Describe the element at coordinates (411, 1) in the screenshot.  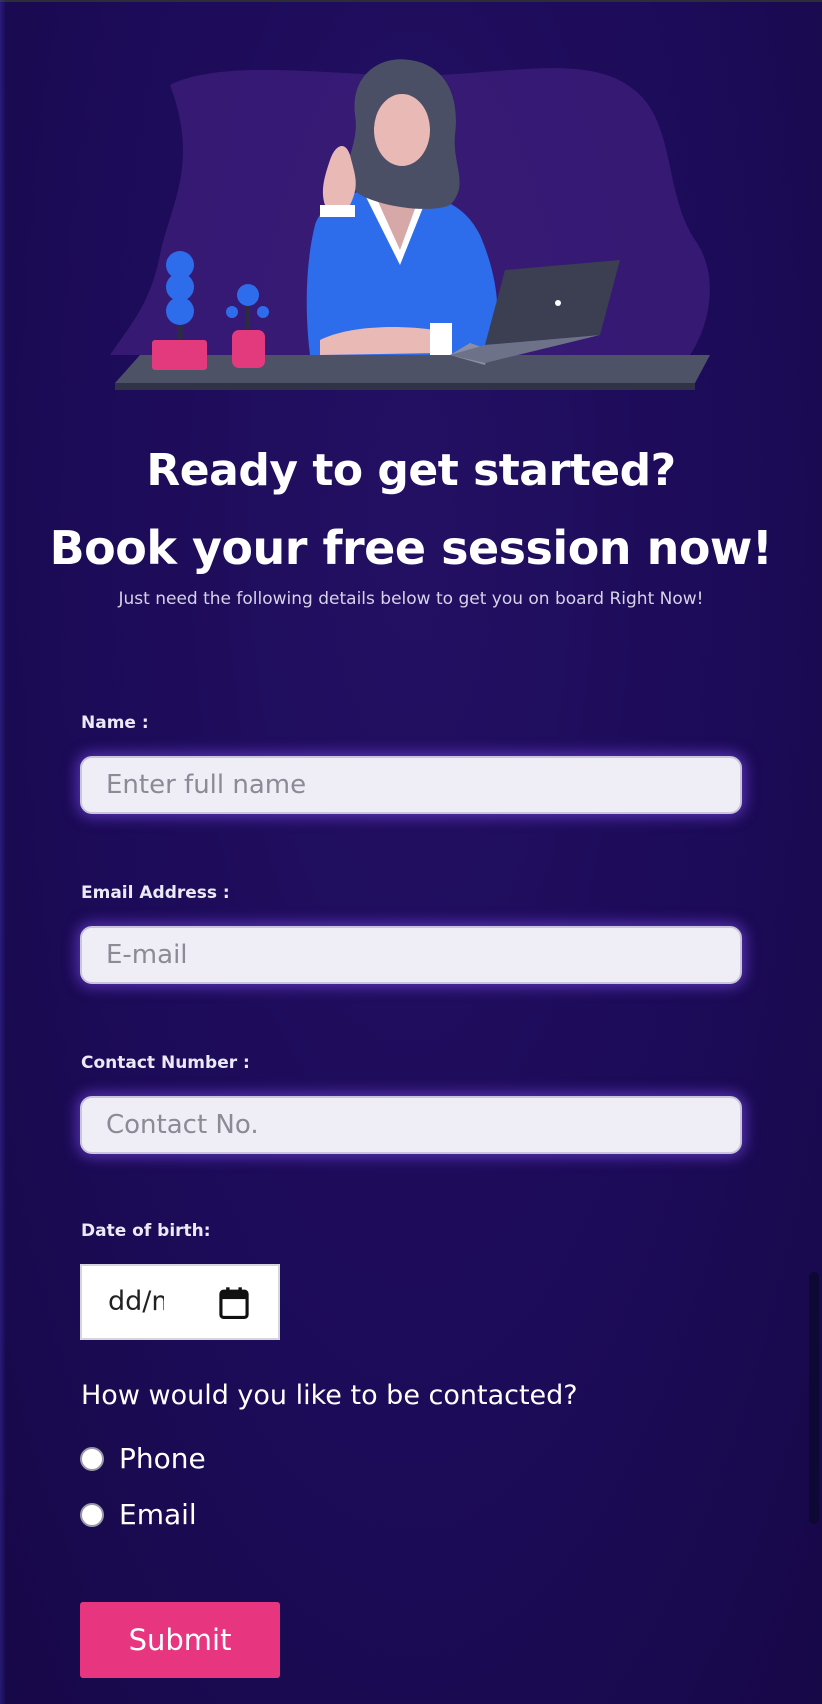
I see `top-border` at that location.